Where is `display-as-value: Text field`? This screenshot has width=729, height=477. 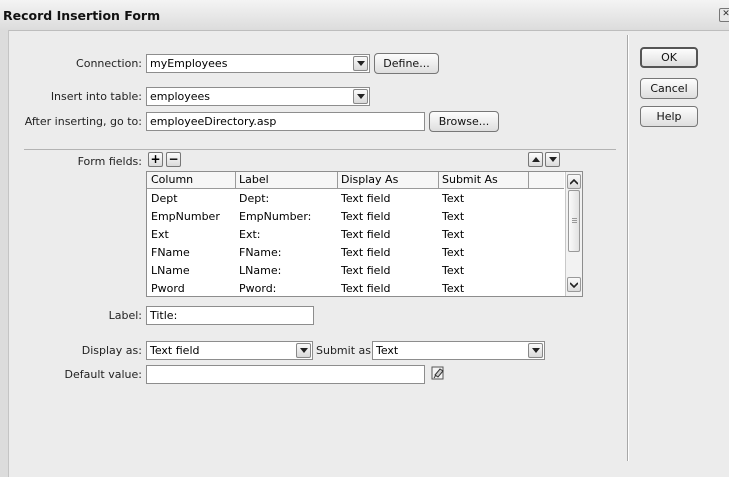 display-as-value: Text field is located at coordinates (175, 350).